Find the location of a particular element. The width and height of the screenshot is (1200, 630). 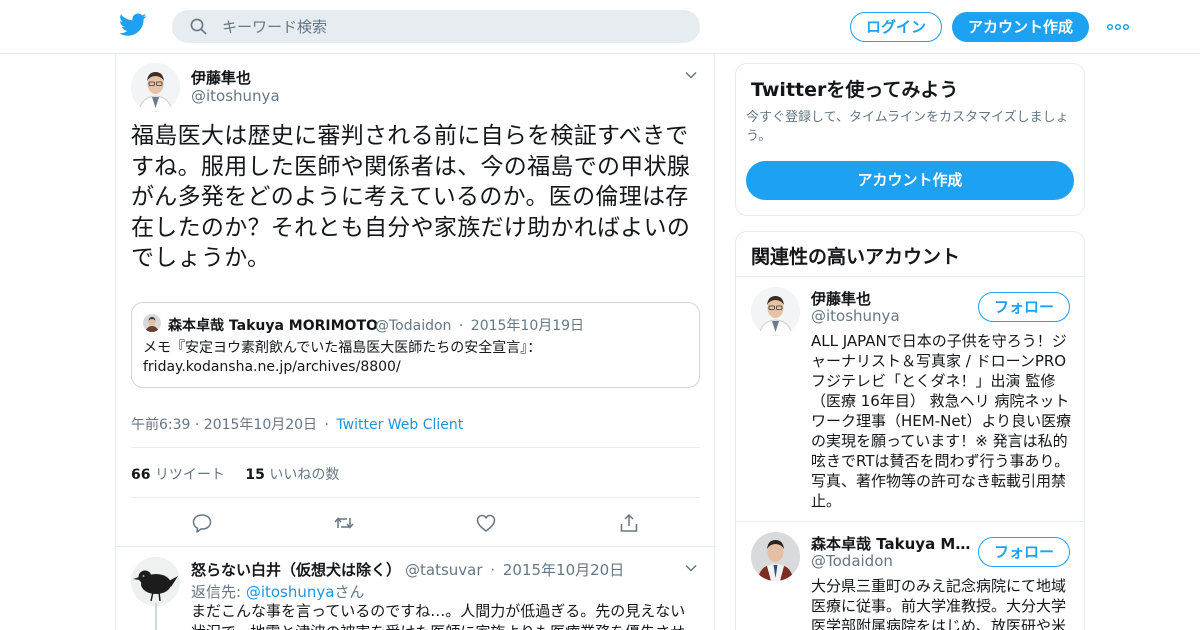

retweet-icon is located at coordinates (344, 523).